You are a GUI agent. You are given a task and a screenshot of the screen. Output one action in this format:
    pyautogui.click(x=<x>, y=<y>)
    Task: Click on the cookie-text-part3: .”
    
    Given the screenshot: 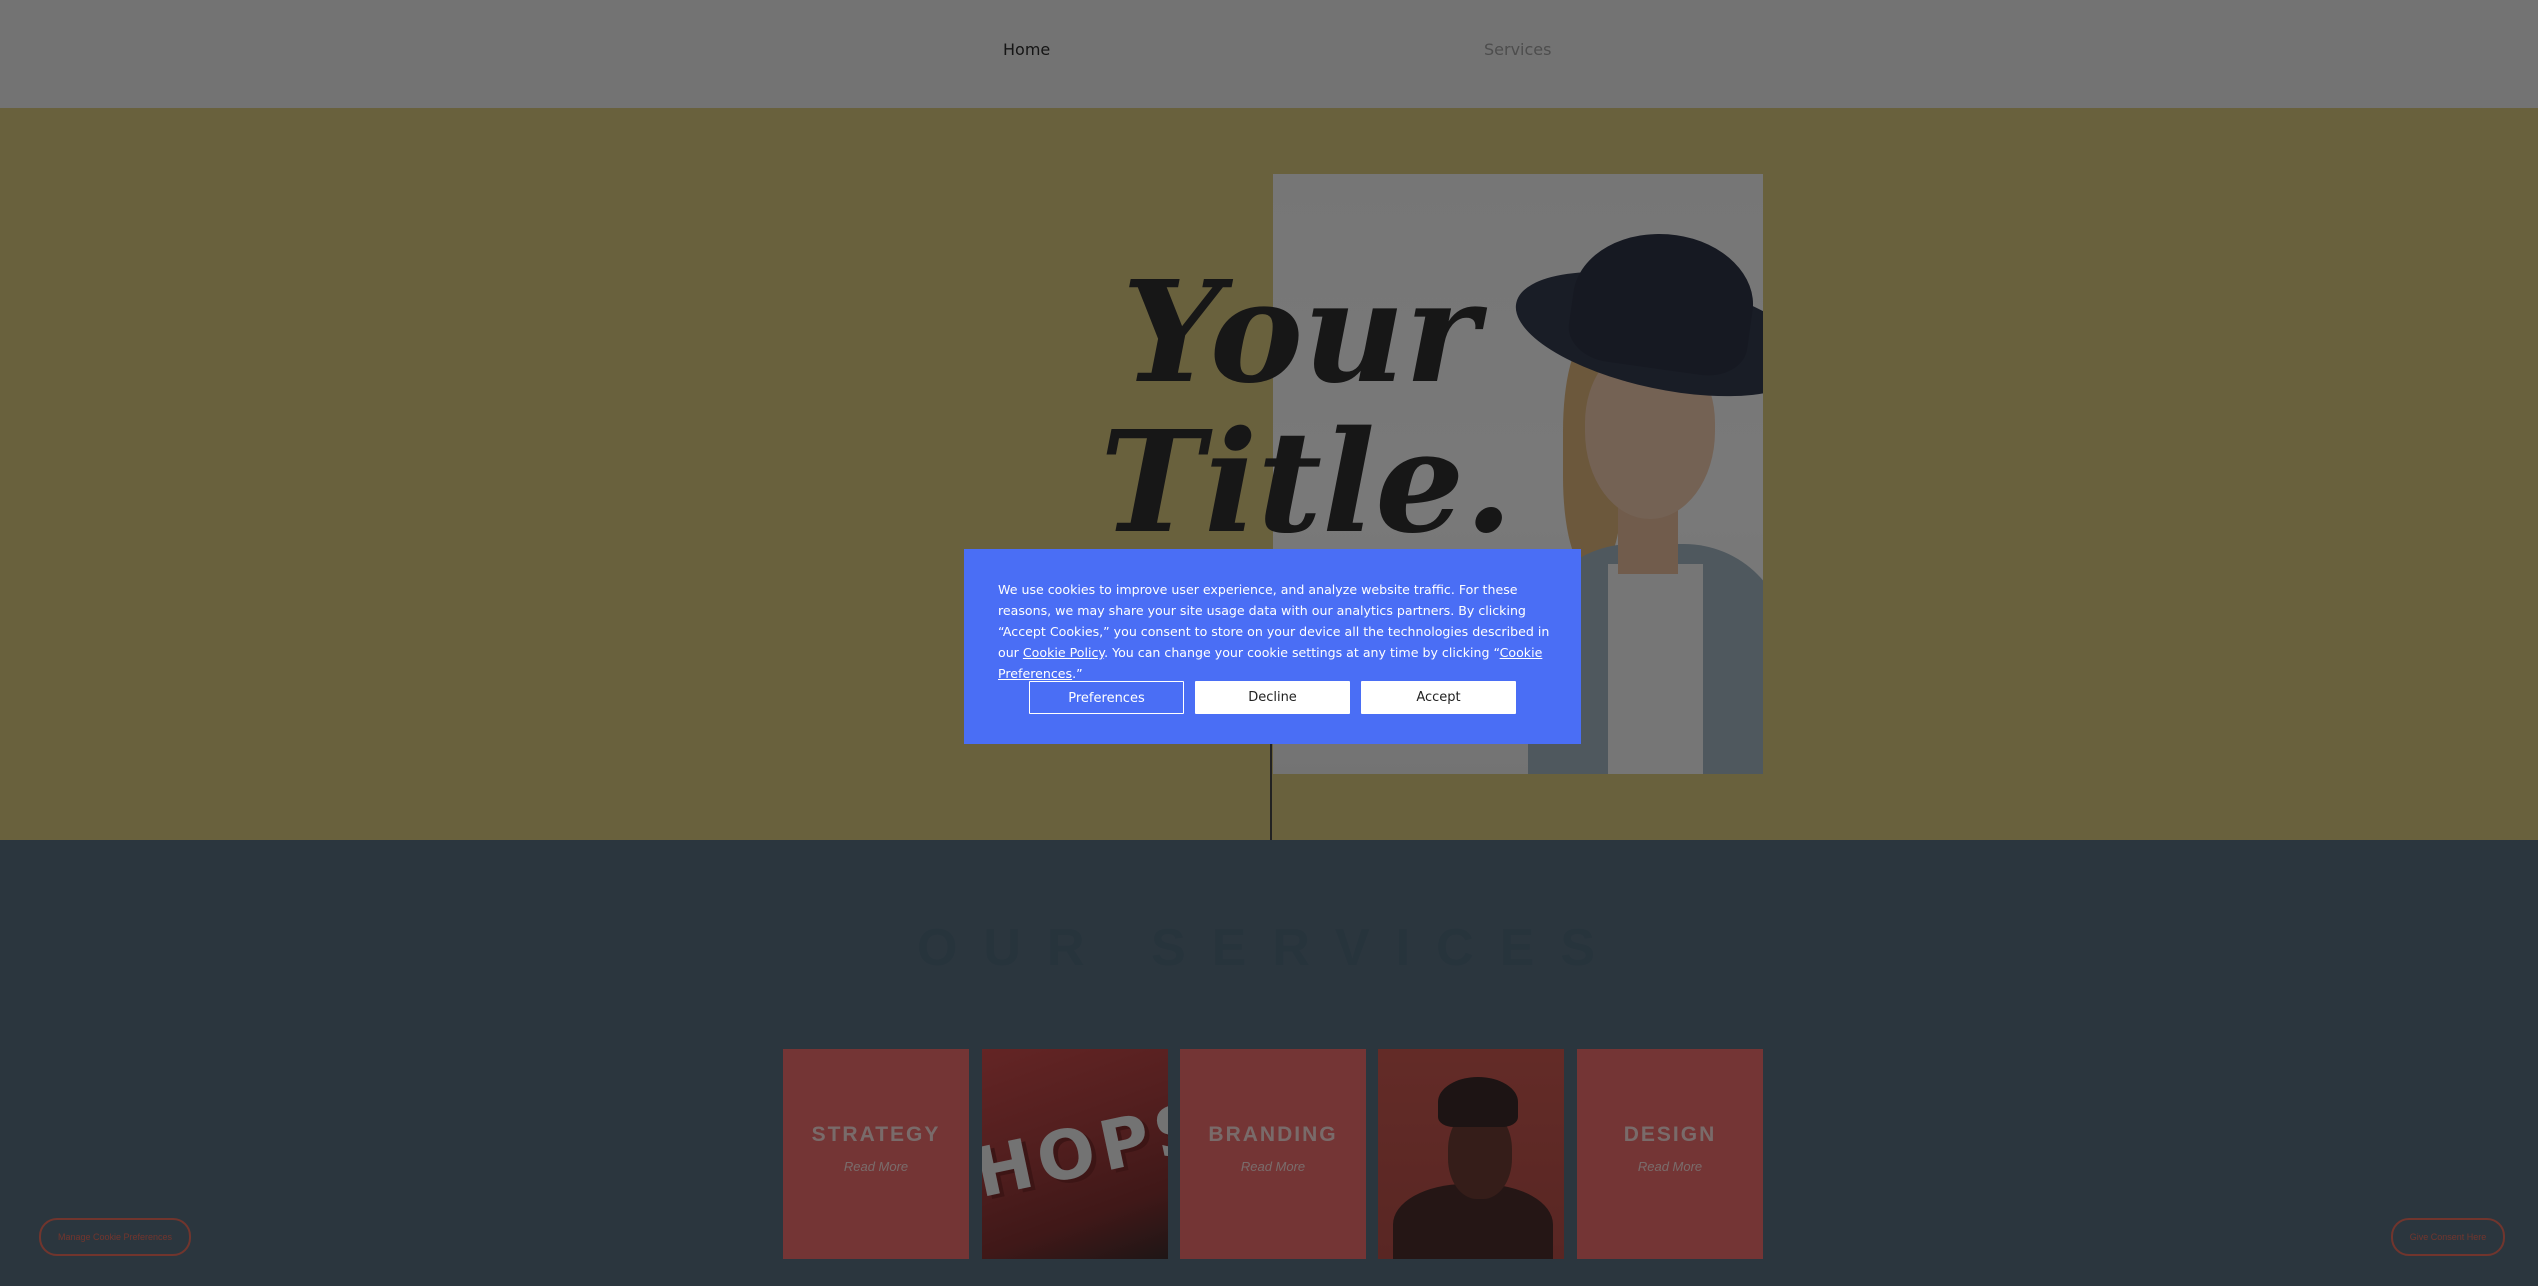 What is the action you would take?
    pyautogui.click(x=1077, y=673)
    